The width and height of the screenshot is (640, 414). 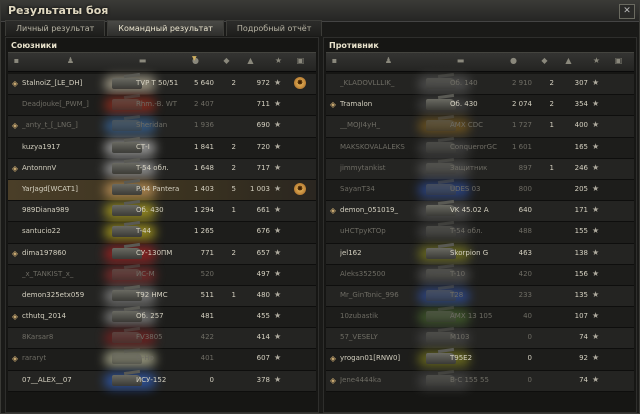 I want to click on table-row: ◈ _anty_t_[_LNG_] Sheridan 1 936 690 ★, so click(x=162, y=127).